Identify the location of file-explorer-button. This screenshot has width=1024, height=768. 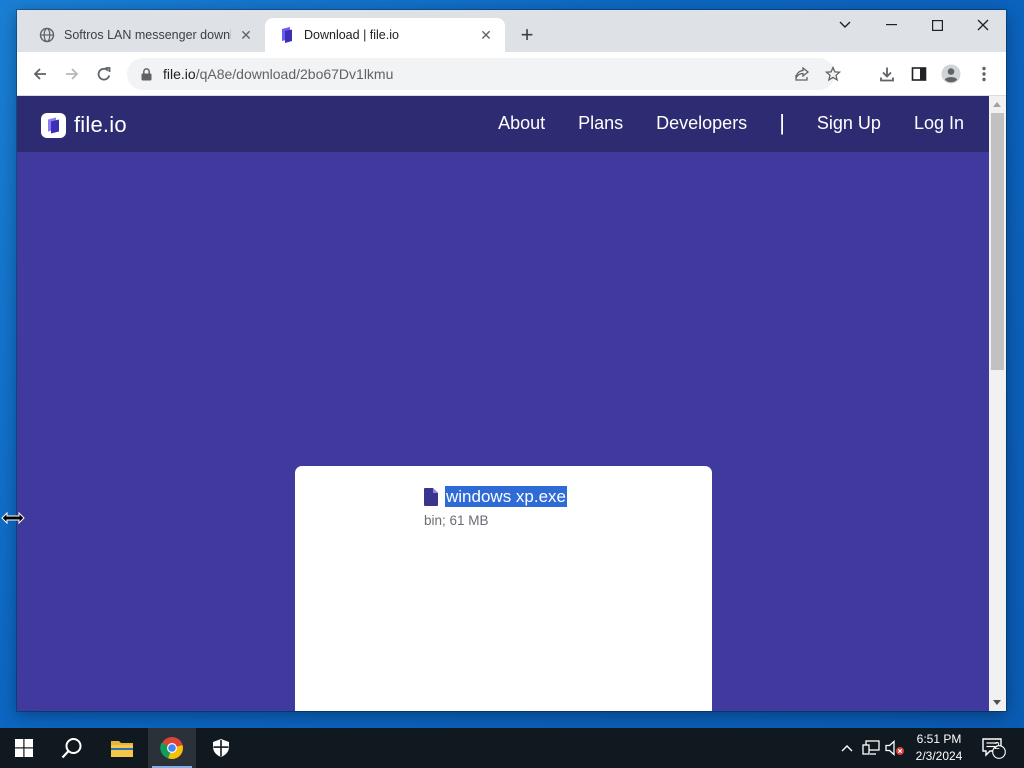
(122, 748).